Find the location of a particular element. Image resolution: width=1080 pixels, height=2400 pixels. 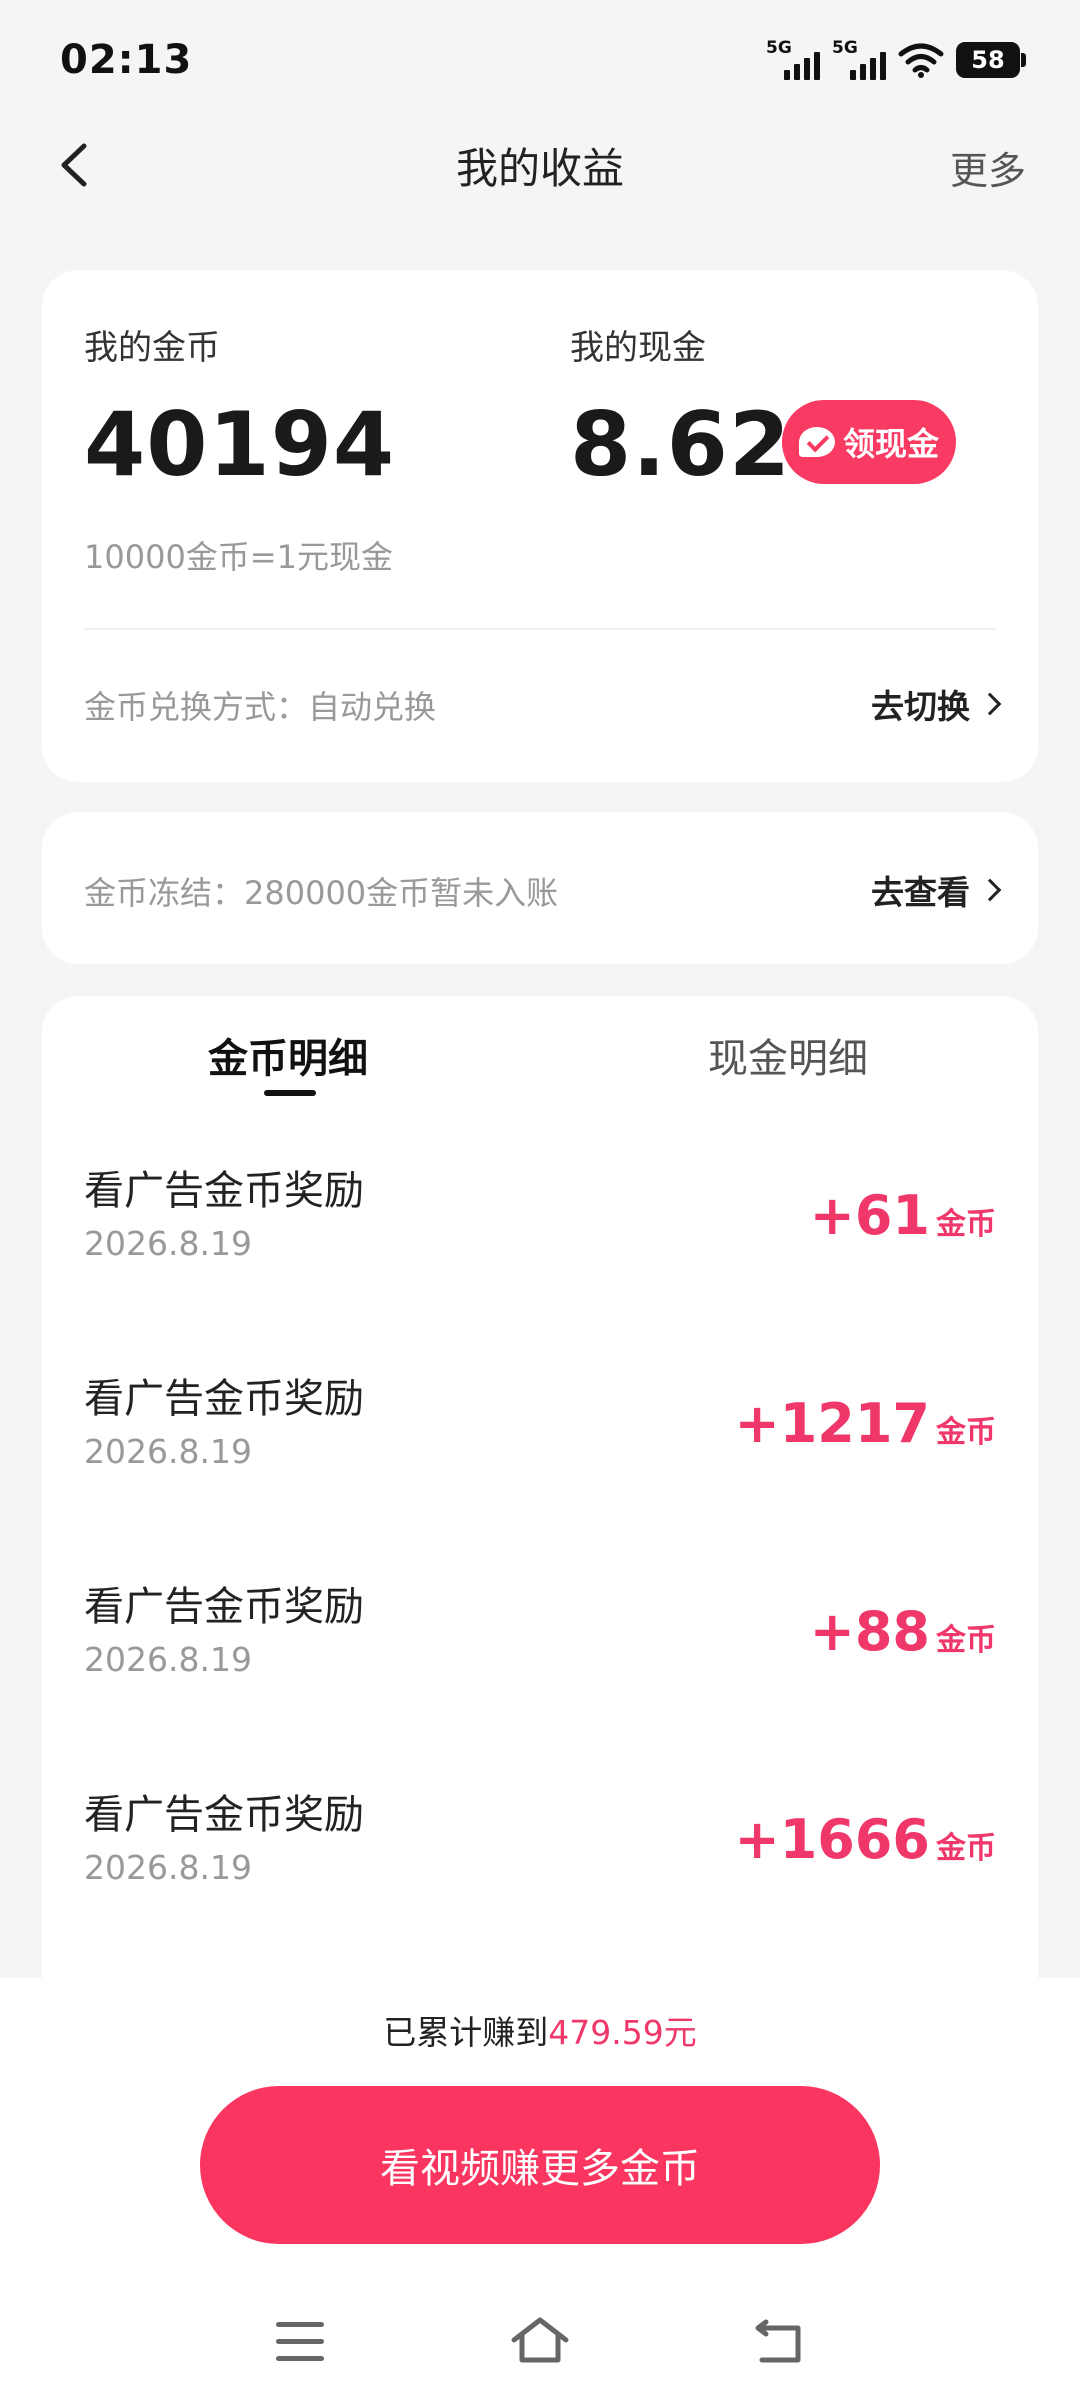

tab-coin-details: 金币明细 is located at coordinates (288, 1055).